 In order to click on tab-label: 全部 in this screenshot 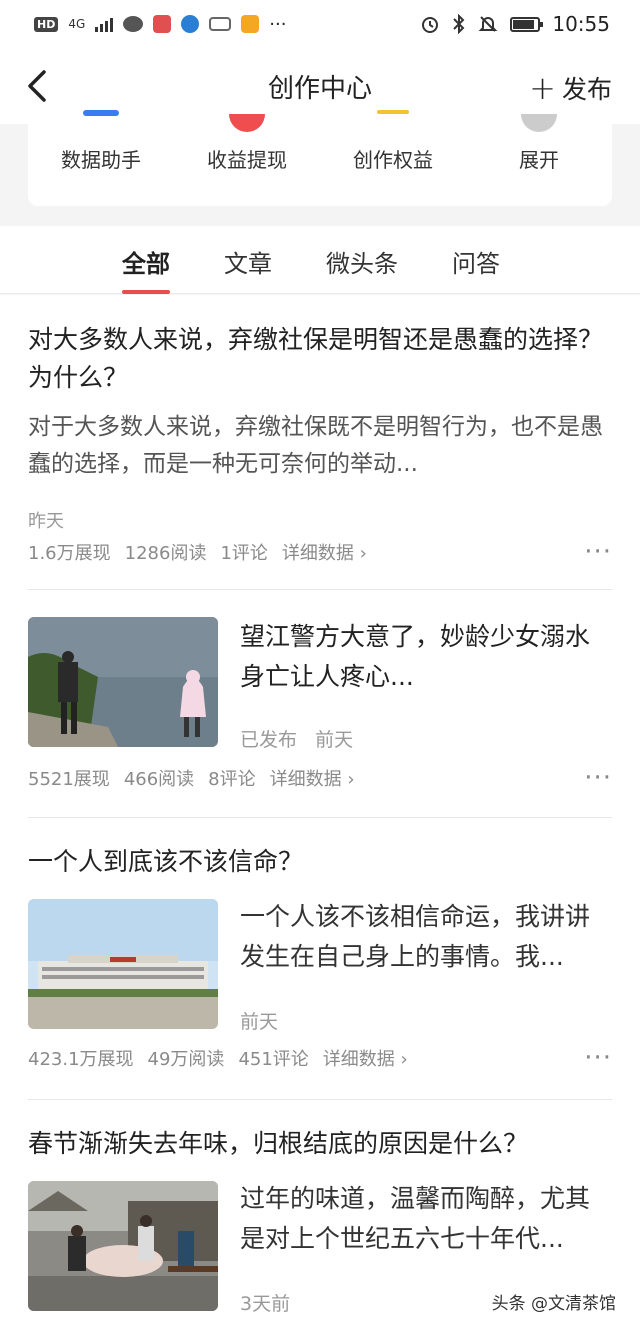, I will do `click(146, 264)`.